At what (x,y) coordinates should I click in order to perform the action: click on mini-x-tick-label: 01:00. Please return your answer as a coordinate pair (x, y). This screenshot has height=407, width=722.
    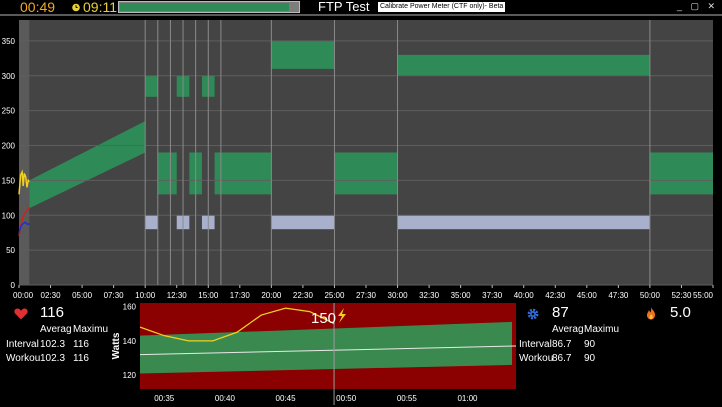
    Looking at the image, I should click on (467, 398).